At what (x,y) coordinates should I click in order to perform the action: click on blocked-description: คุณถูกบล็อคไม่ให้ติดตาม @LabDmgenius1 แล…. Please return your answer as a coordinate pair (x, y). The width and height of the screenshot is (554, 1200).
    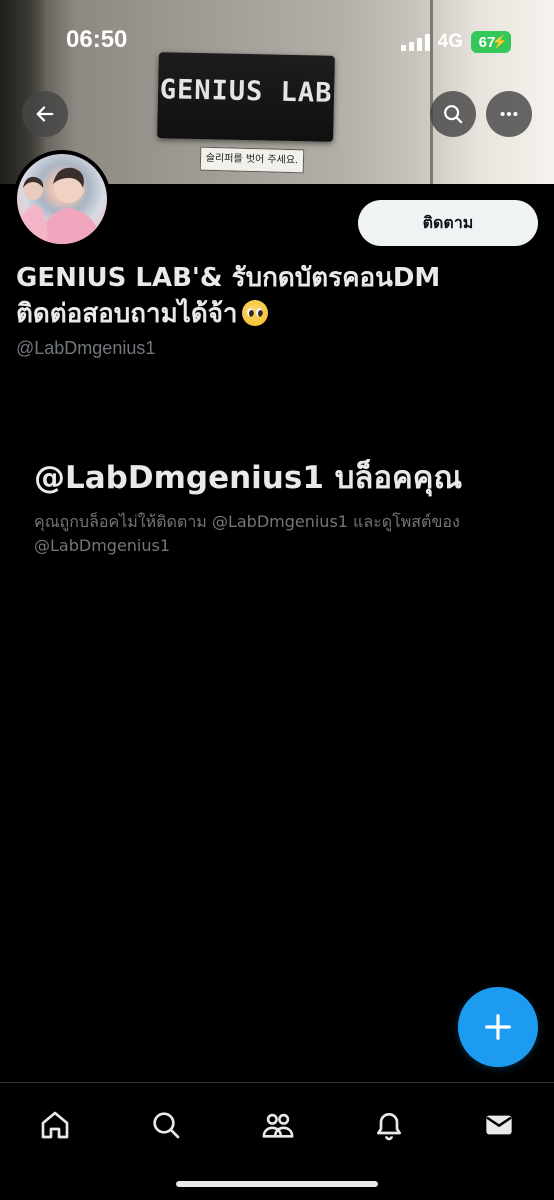
    Looking at the image, I should click on (247, 533).